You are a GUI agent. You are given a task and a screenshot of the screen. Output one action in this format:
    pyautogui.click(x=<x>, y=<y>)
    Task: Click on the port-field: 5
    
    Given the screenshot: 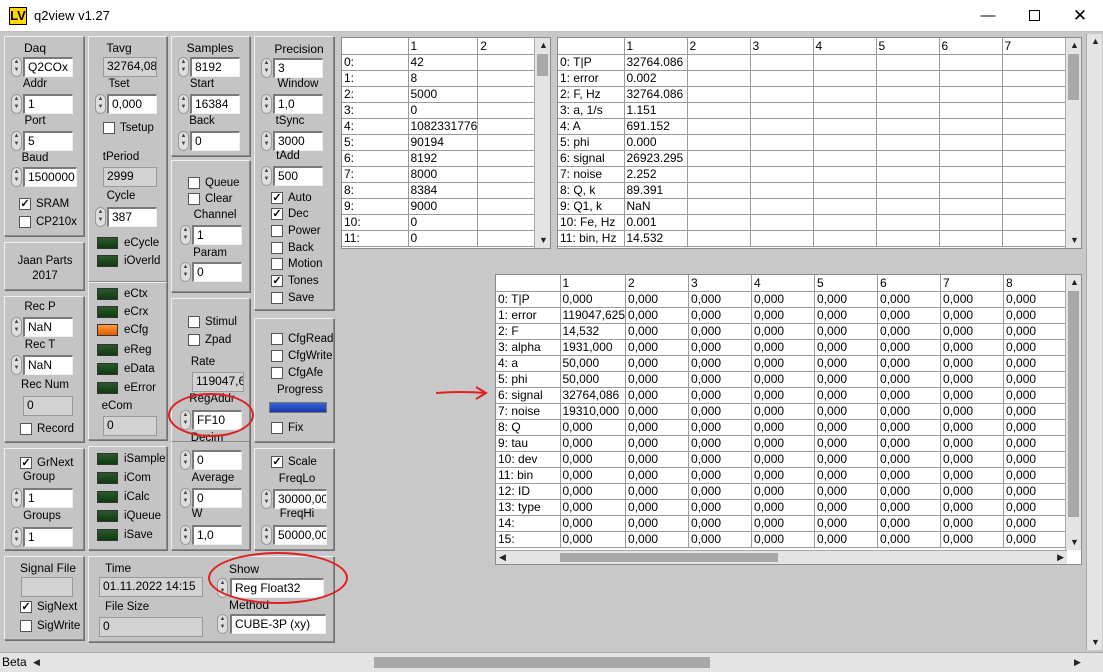 What is the action you would take?
    pyautogui.click(x=48, y=141)
    